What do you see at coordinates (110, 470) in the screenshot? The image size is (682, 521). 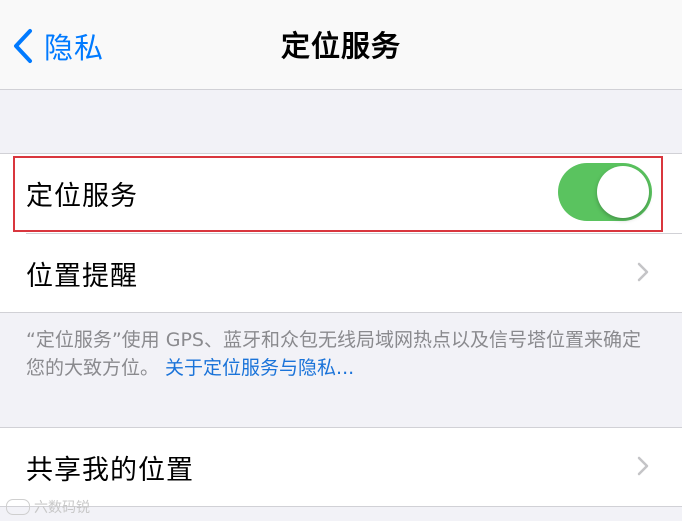 I see `share-my-location-label: 共享我的位置` at bounding box center [110, 470].